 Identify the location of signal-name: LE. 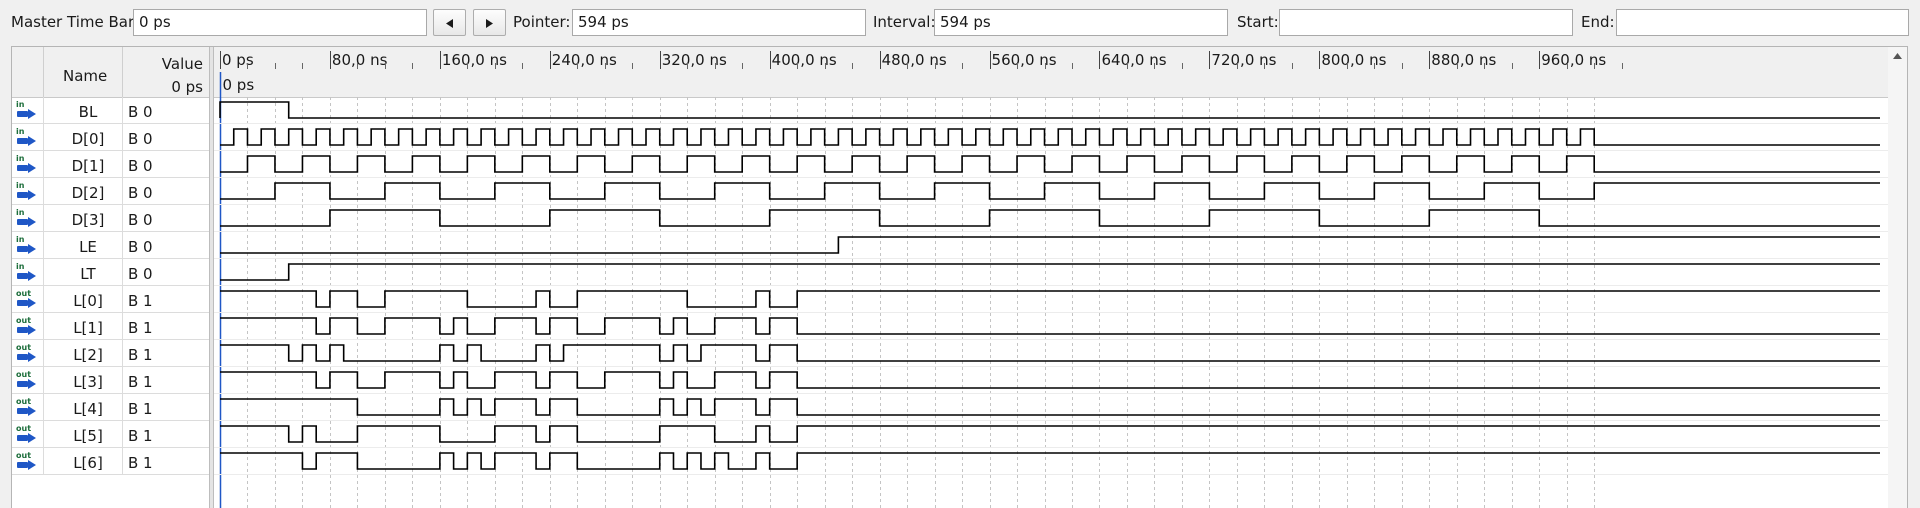
(88, 247).